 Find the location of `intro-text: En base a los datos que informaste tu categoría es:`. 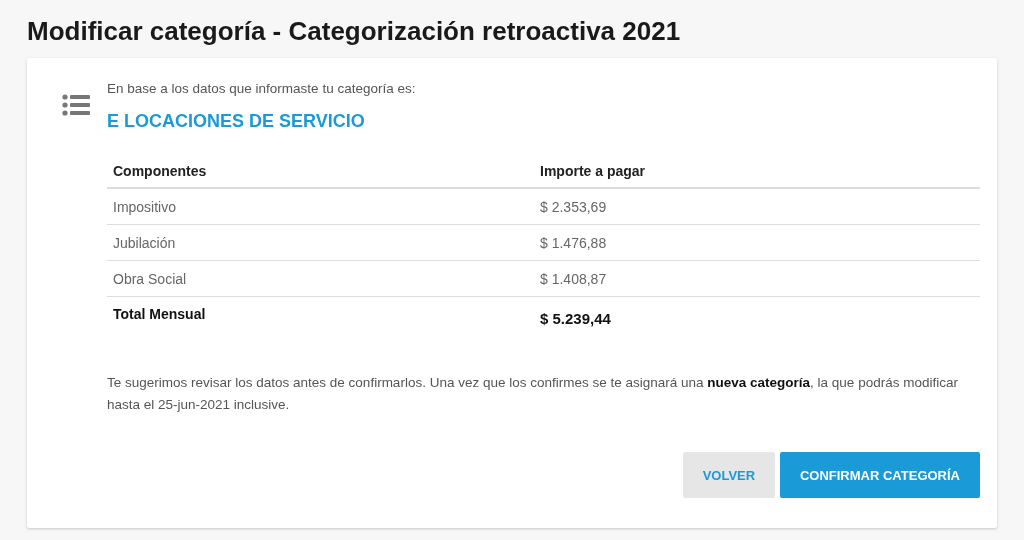

intro-text: En base a los datos que informaste tu categoría es: is located at coordinates (262, 89).